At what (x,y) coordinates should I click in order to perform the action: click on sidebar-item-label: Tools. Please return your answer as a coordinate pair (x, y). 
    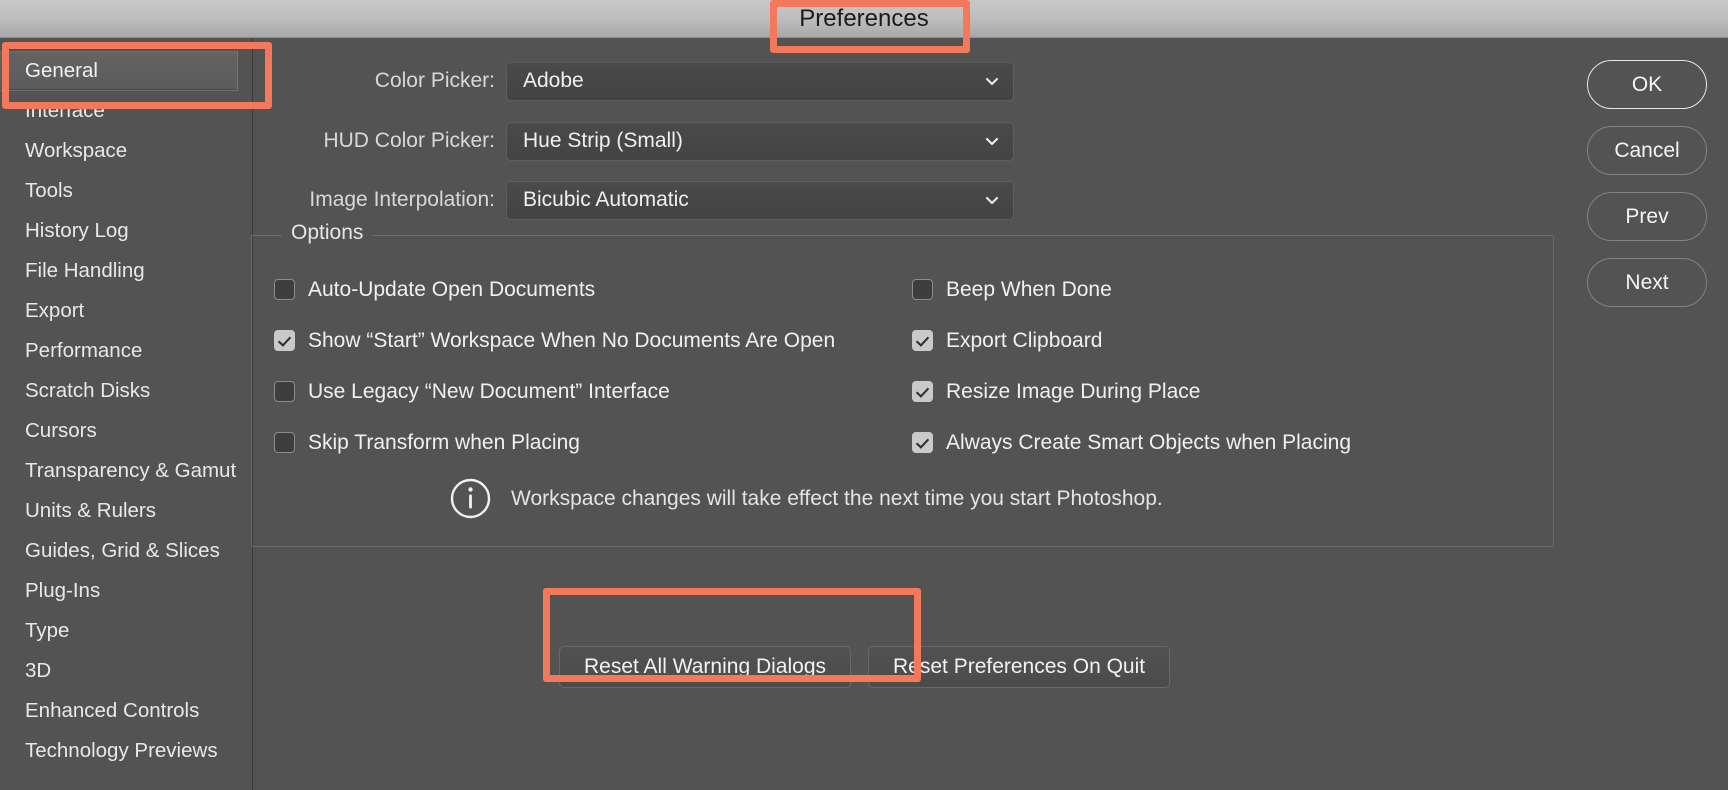
    Looking at the image, I should click on (49, 190).